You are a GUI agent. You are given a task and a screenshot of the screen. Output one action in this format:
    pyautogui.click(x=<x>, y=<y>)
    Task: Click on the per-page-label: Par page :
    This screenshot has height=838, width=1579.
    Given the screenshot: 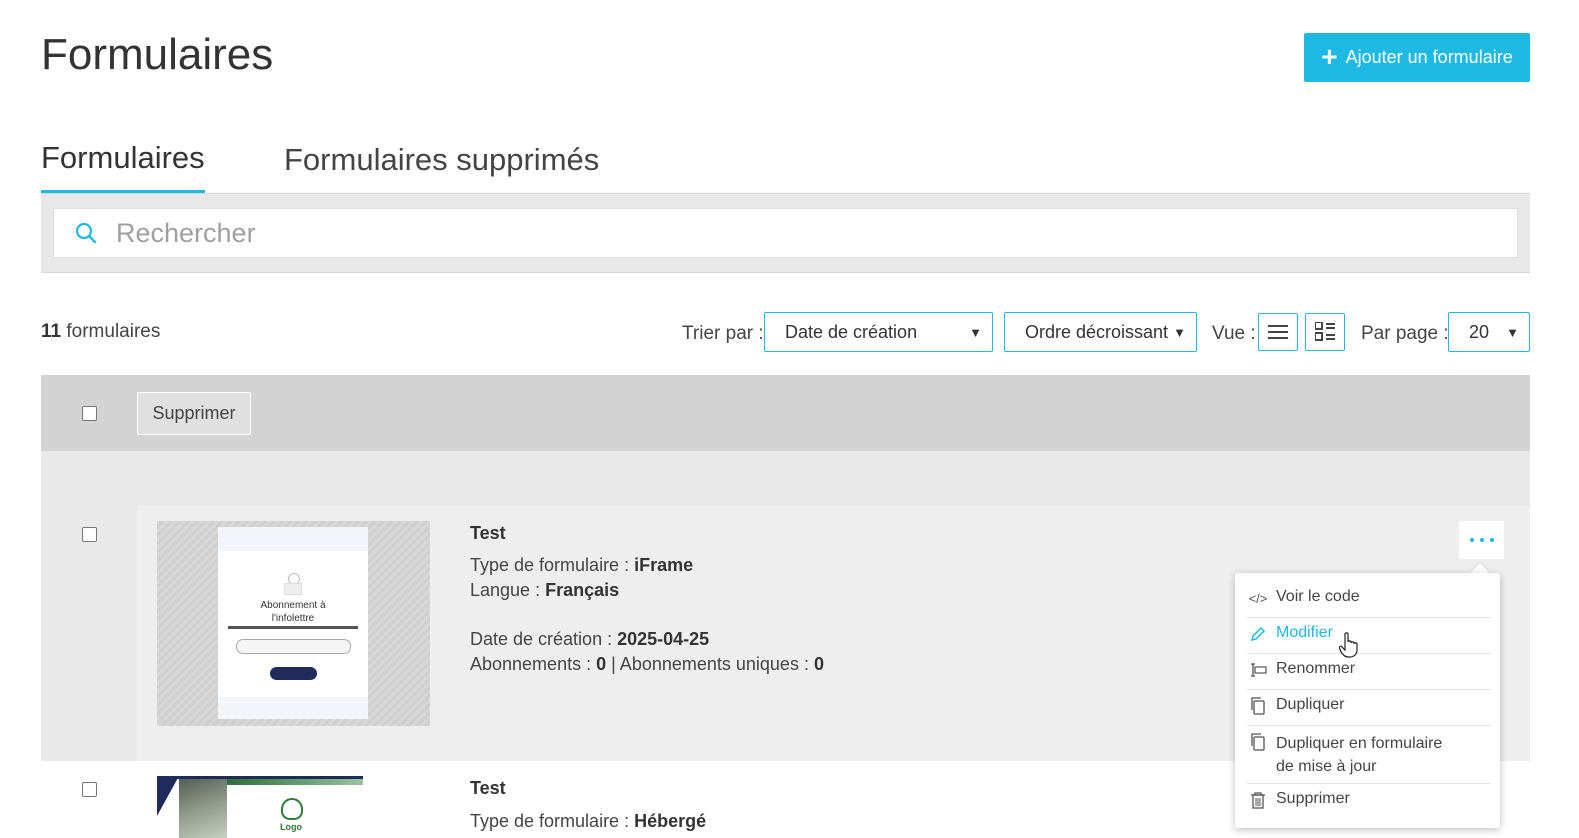 What is the action you would take?
    pyautogui.click(x=1405, y=333)
    